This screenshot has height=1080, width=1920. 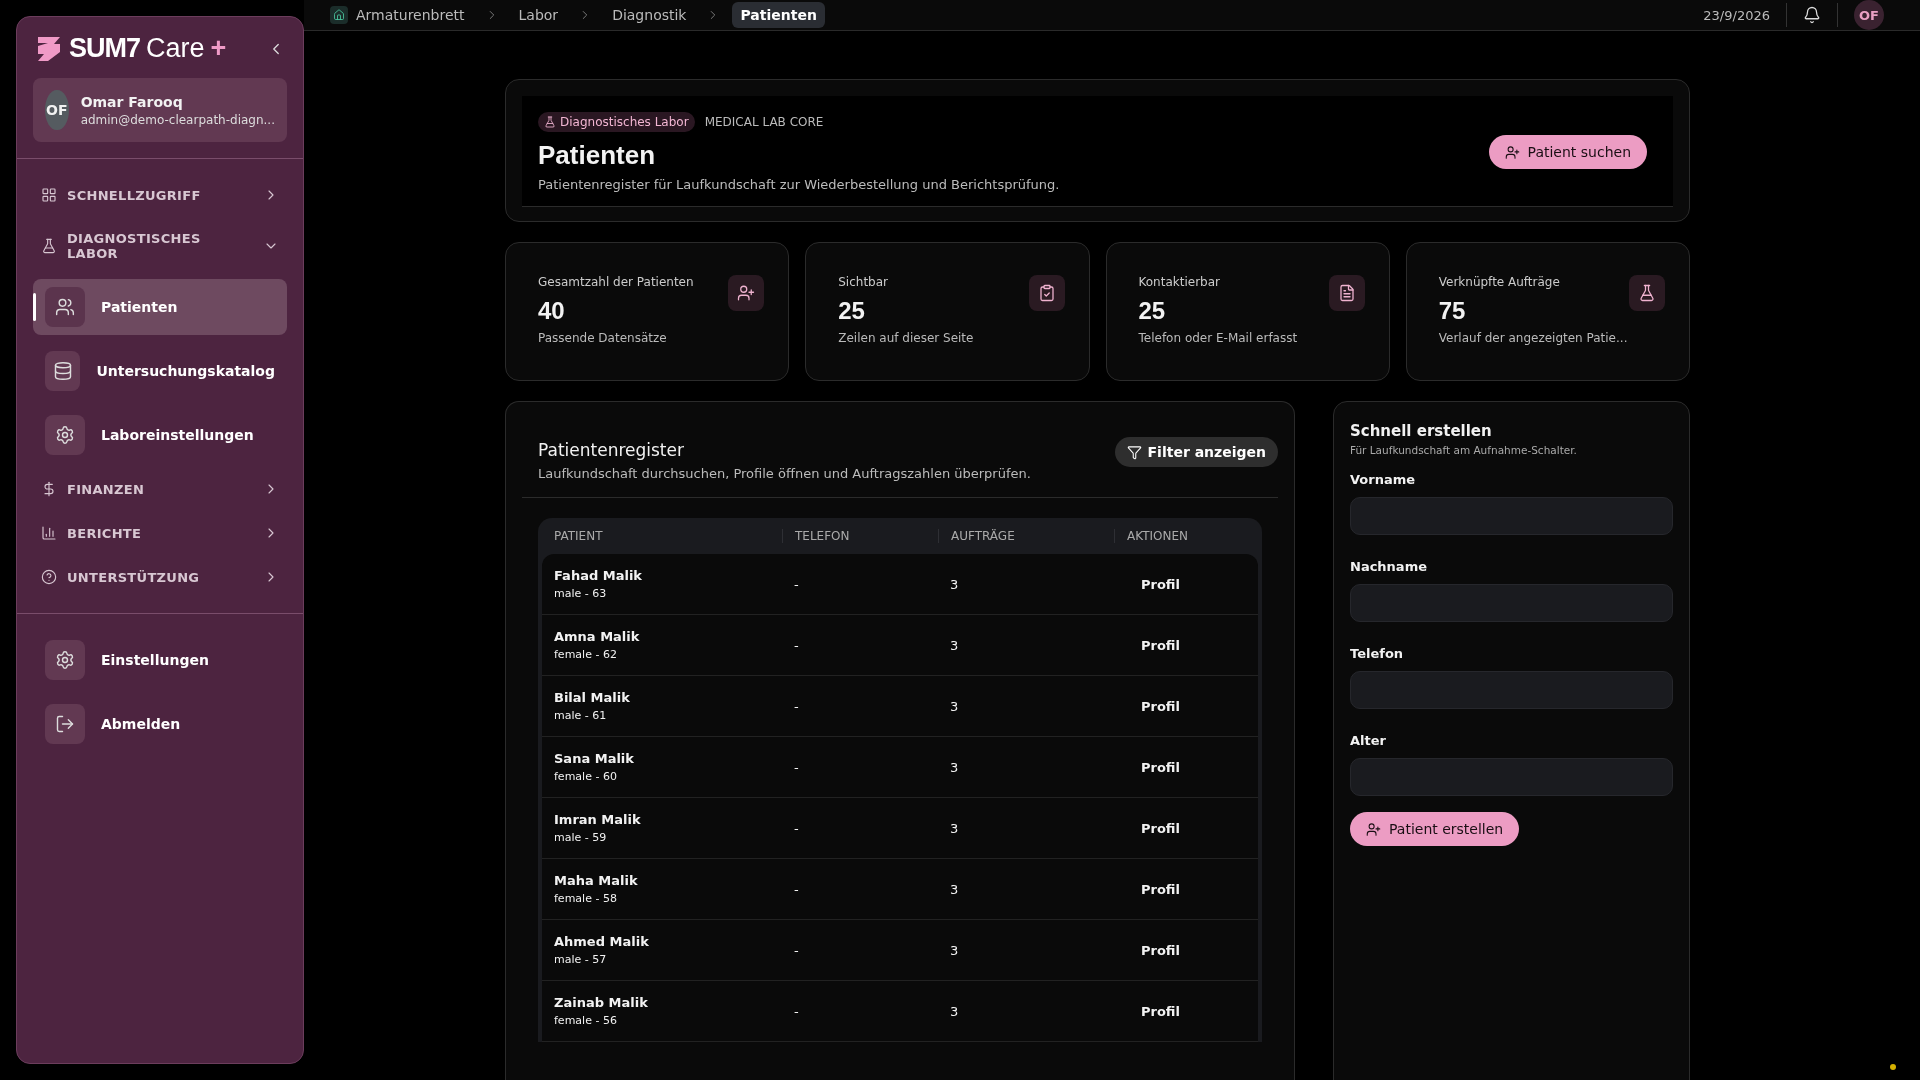 I want to click on section-title: Schnell erstellen, so click(x=1421, y=431).